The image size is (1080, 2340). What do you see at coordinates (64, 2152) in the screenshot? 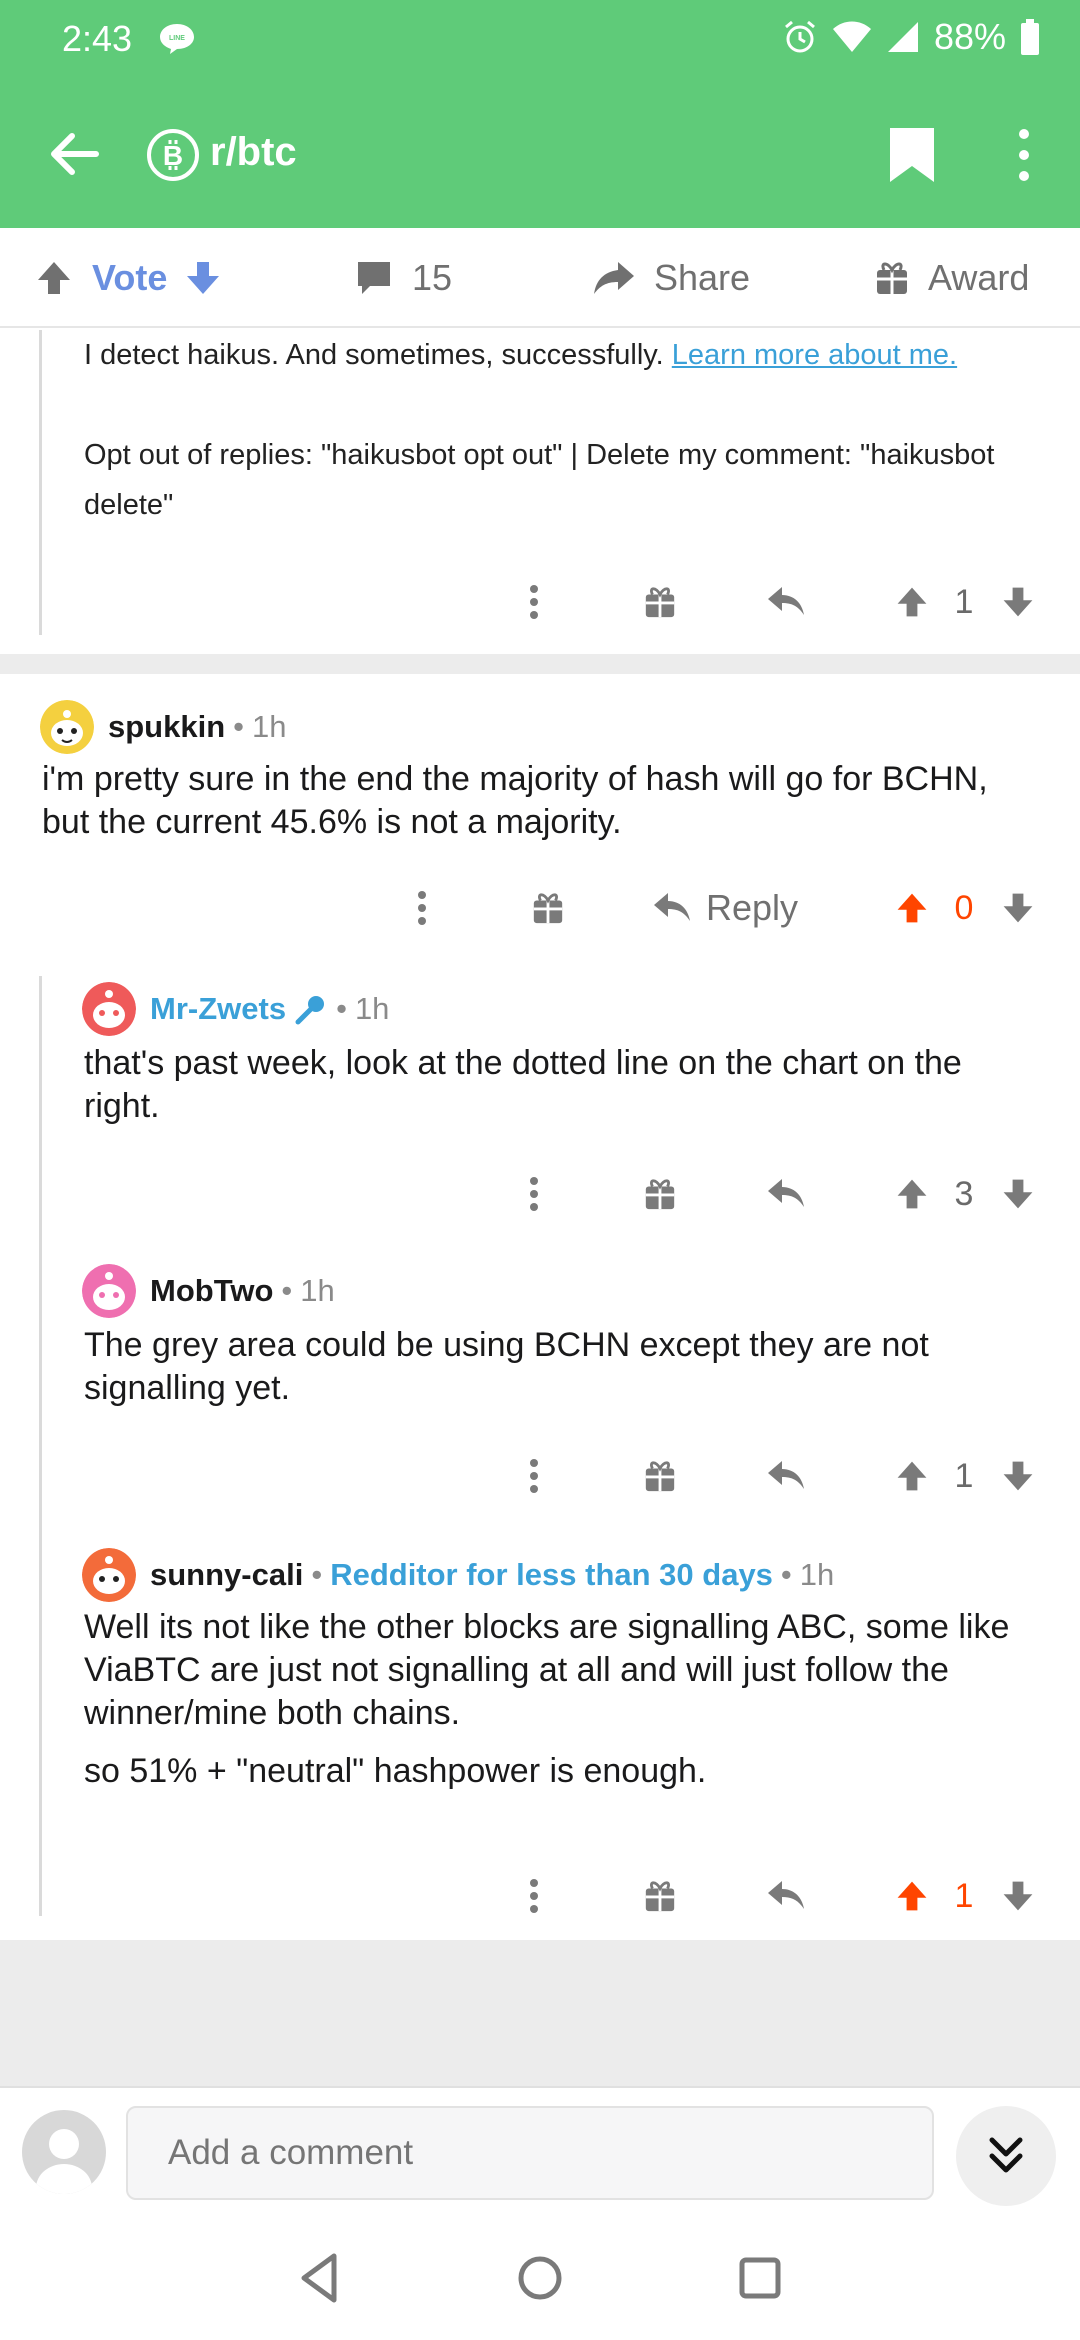
I see `user-avatar` at bounding box center [64, 2152].